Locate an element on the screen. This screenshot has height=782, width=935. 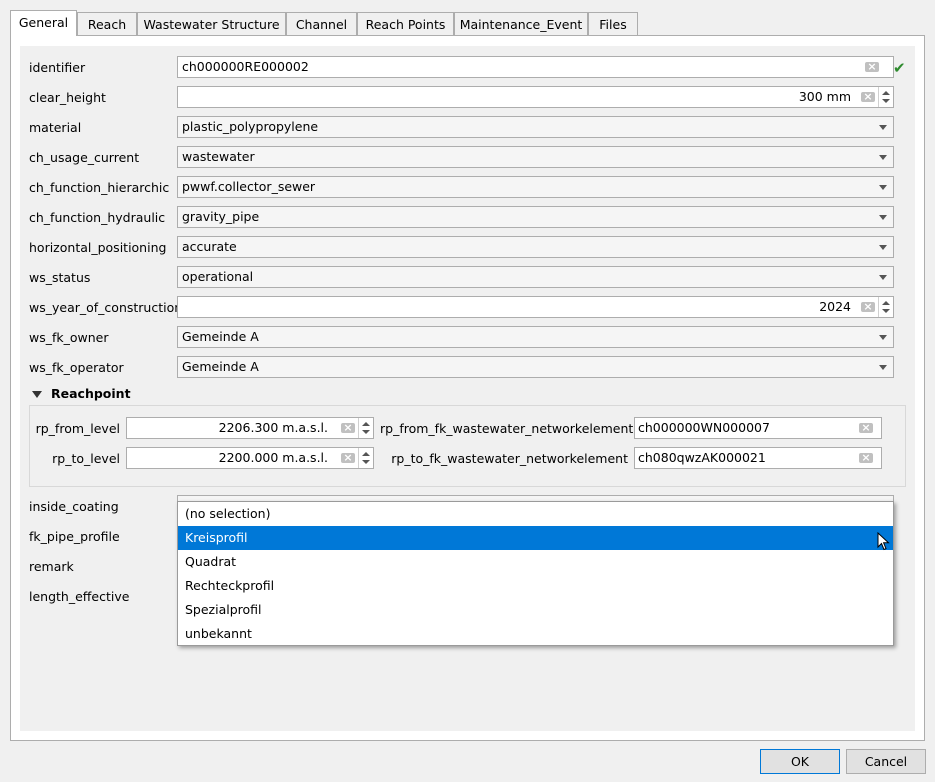
ch-function-hierarchic-label: ch_function_hierarchic is located at coordinates (99, 187).